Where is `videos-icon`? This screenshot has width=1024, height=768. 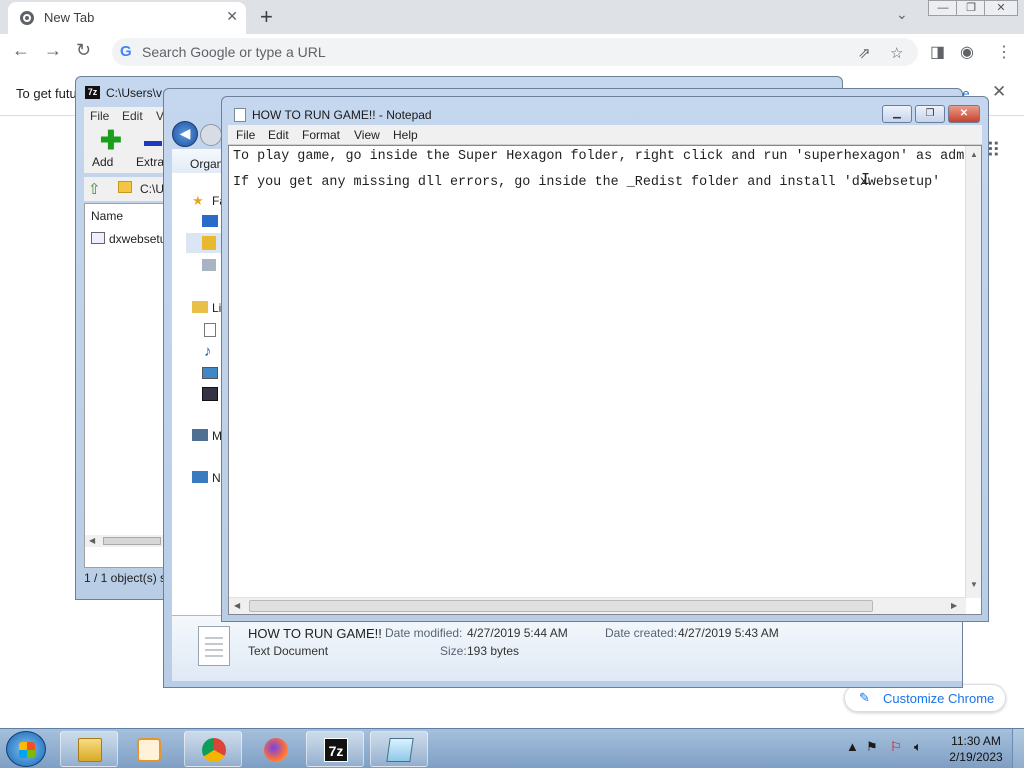 videos-icon is located at coordinates (210, 394).